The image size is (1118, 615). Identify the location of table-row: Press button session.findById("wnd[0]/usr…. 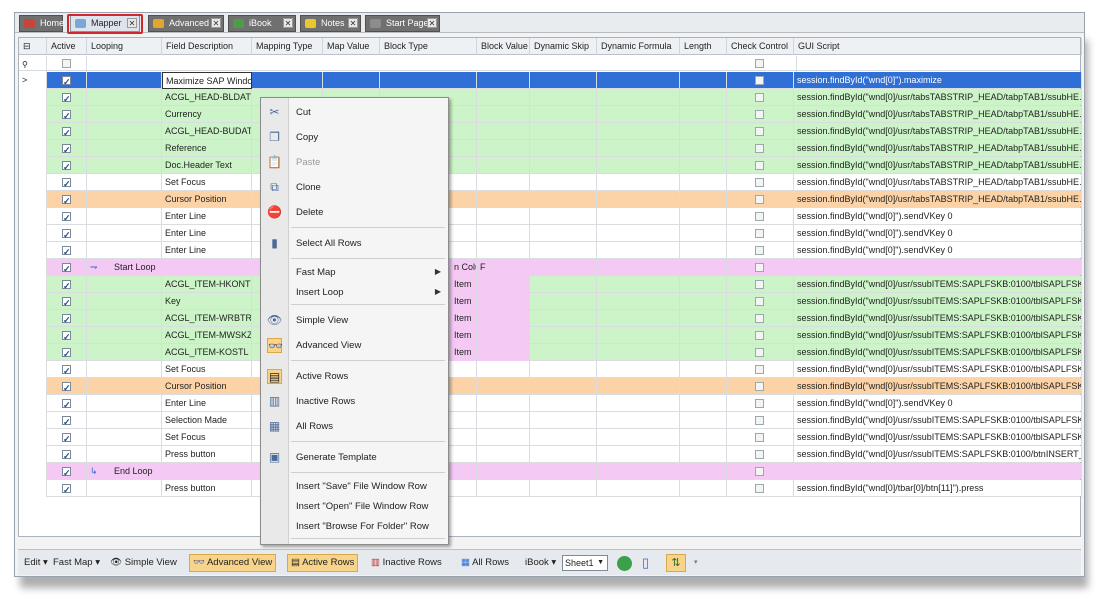
(550, 454).